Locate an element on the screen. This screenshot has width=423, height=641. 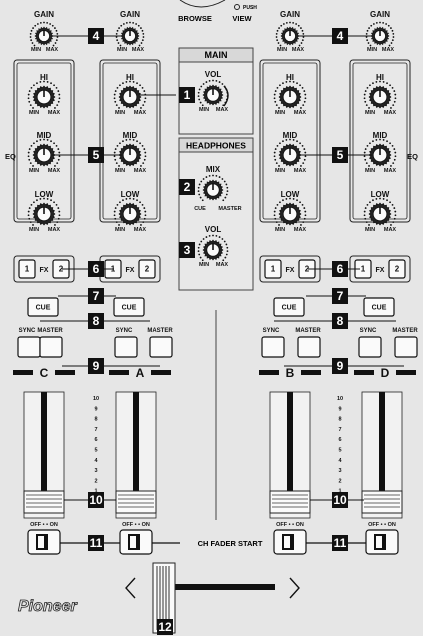
ch3-low-knob-min-label: MIN is located at coordinates (280, 230).